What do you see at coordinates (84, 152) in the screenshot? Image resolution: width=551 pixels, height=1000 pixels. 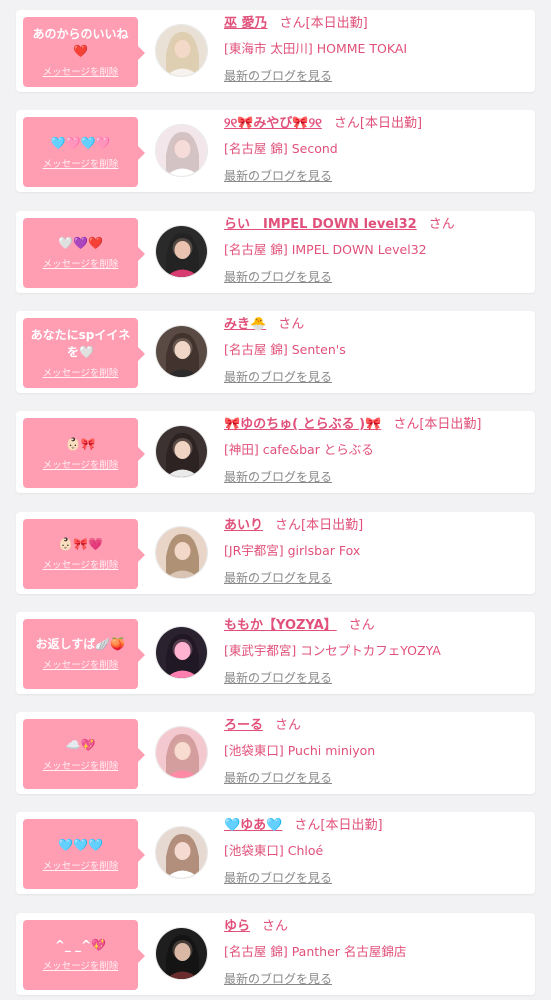 I see `message-bubble: 🩵🩷🩵🩷 メッセージを削除` at bounding box center [84, 152].